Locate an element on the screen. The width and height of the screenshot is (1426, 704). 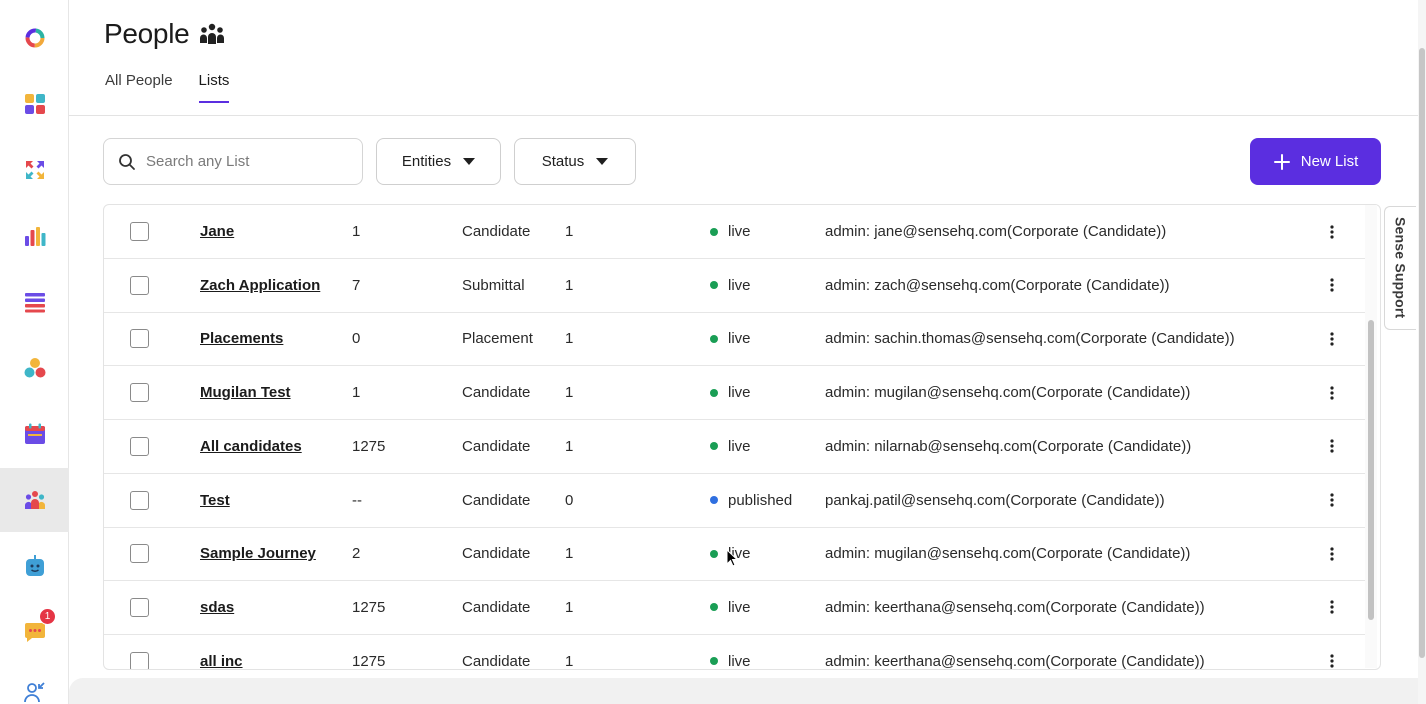
sidebar-item-integrations is located at coordinates (34, 170).